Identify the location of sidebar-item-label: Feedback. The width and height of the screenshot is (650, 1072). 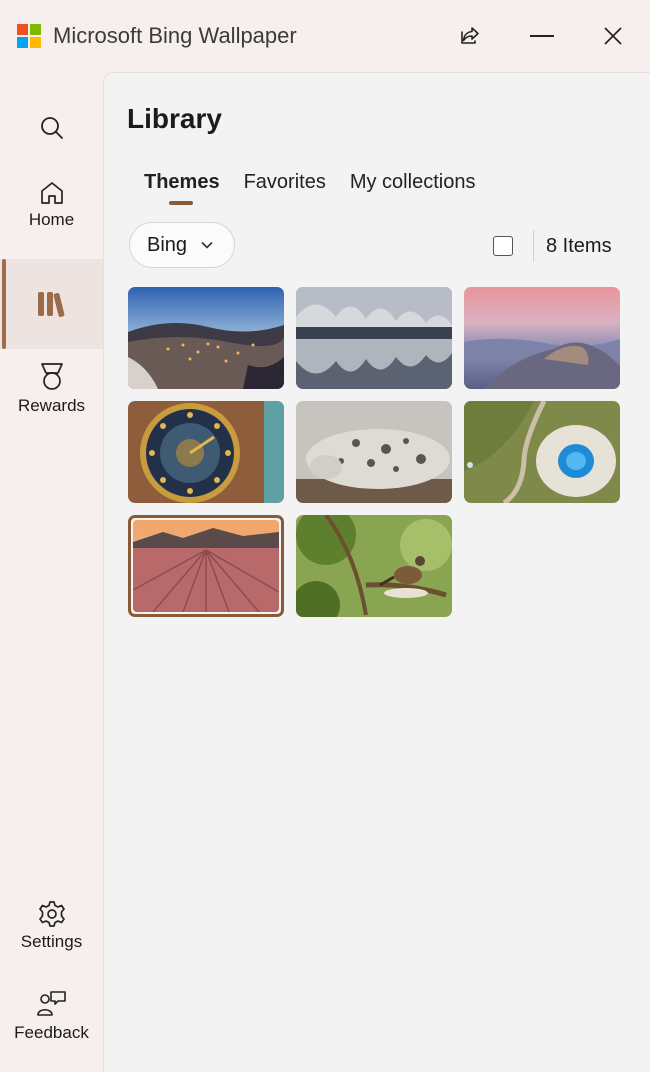
(51, 1032).